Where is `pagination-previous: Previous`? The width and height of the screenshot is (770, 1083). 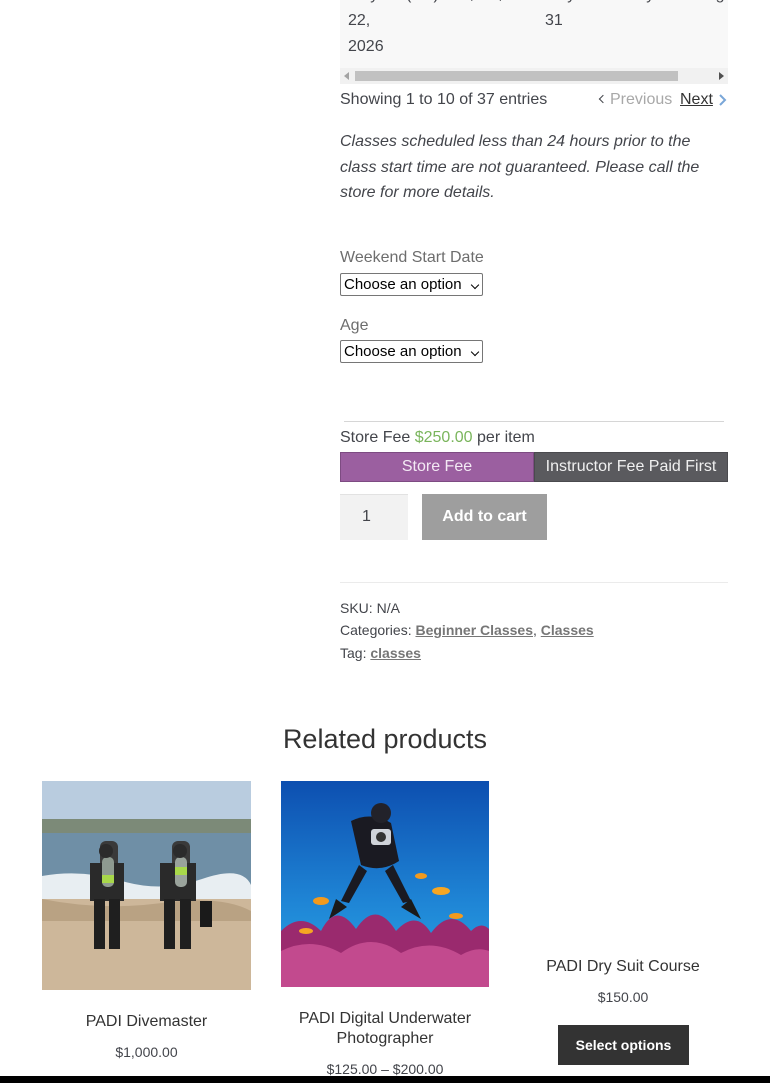 pagination-previous: Previous is located at coordinates (635, 100).